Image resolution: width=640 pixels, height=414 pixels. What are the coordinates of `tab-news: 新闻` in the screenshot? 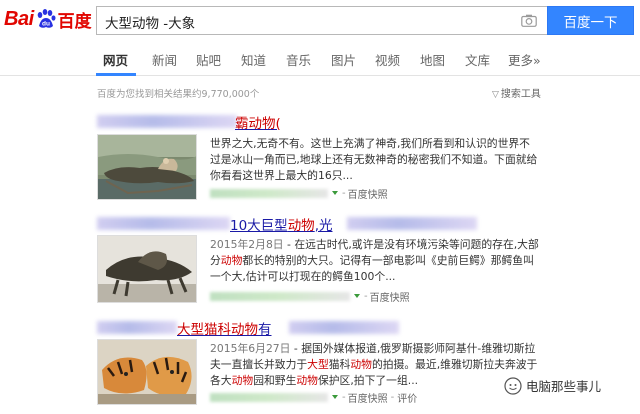 It's located at (164, 59).